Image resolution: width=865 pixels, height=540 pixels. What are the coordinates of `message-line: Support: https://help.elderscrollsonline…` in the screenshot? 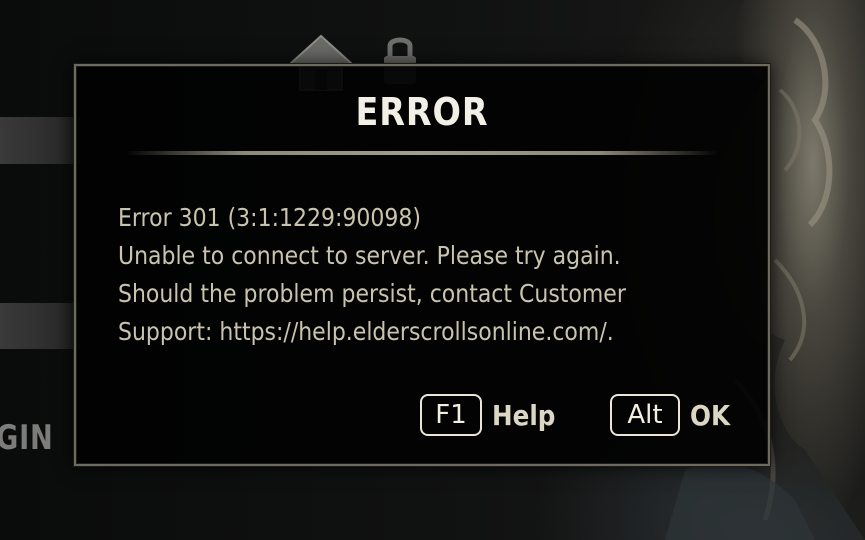 It's located at (366, 331).